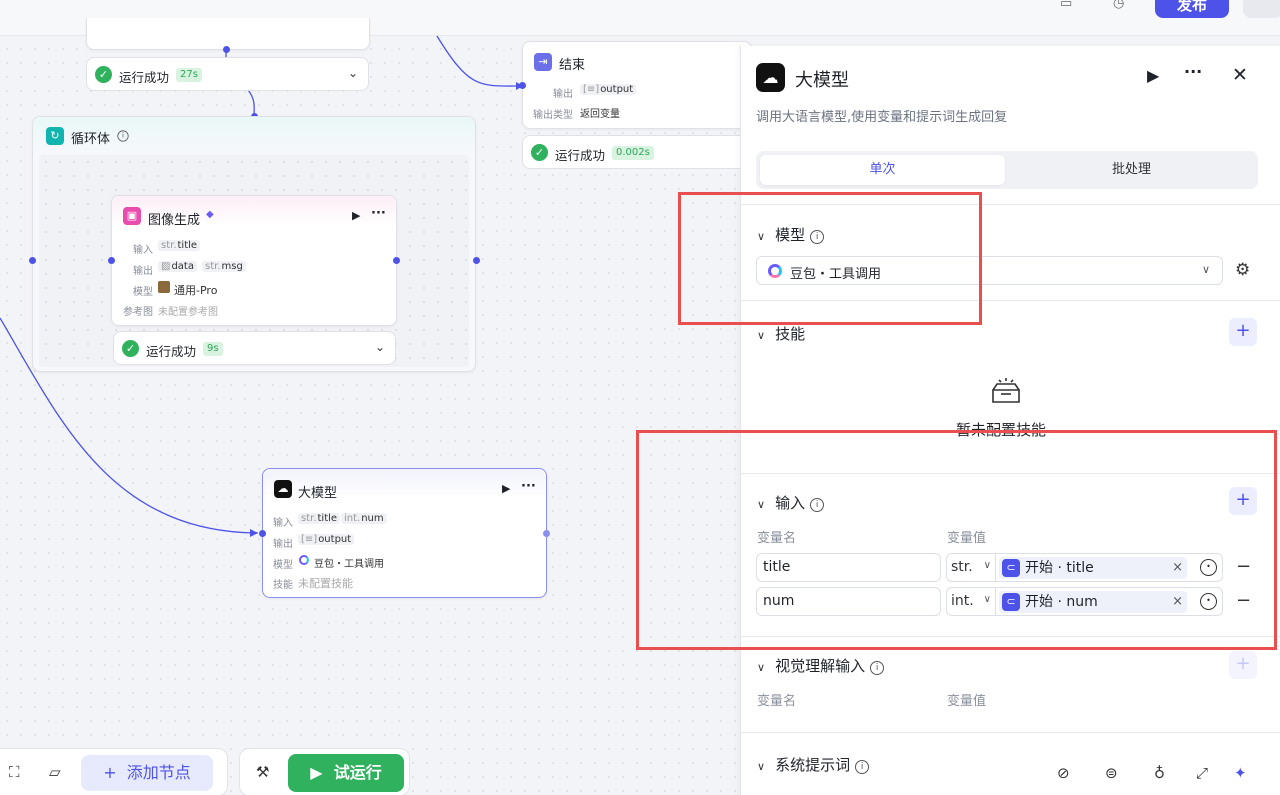 This screenshot has height=795, width=1280. I want to click on end-node: ⇥ 结束 输出 [≡]output 输出类型 返回变量, so click(637, 85).